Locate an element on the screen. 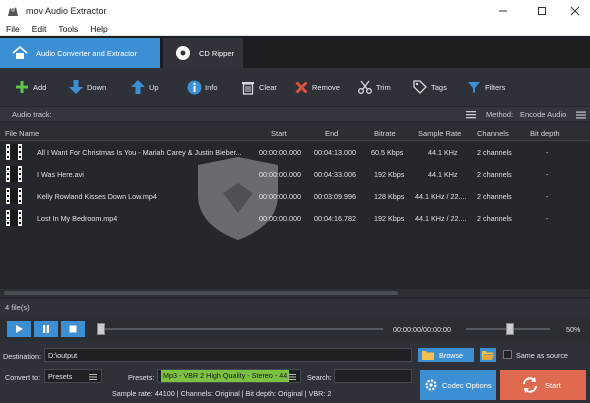 This screenshot has height=403, width=590. seek-bar is located at coordinates (240, 329).